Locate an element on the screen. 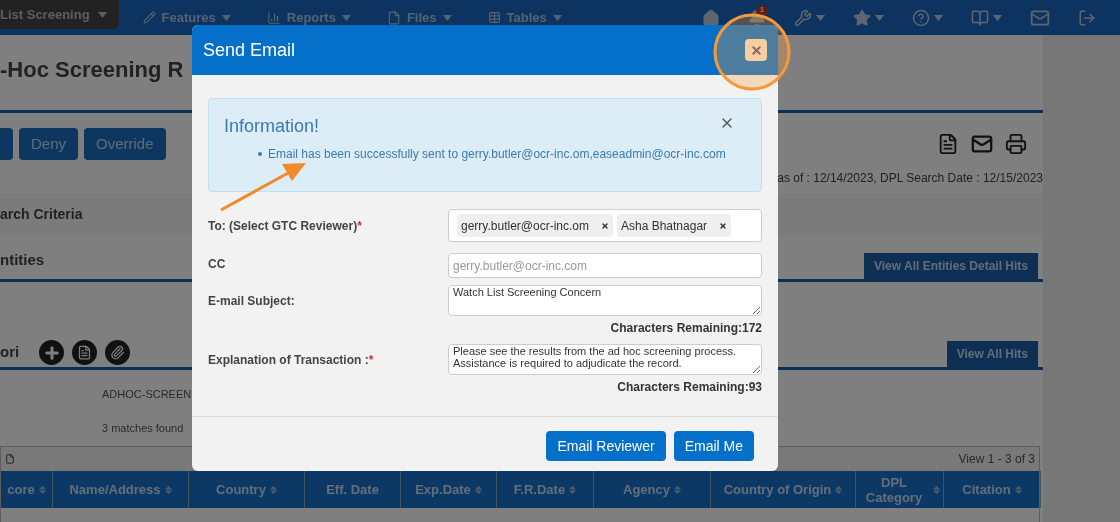  close-icon is located at coordinates (756, 50).